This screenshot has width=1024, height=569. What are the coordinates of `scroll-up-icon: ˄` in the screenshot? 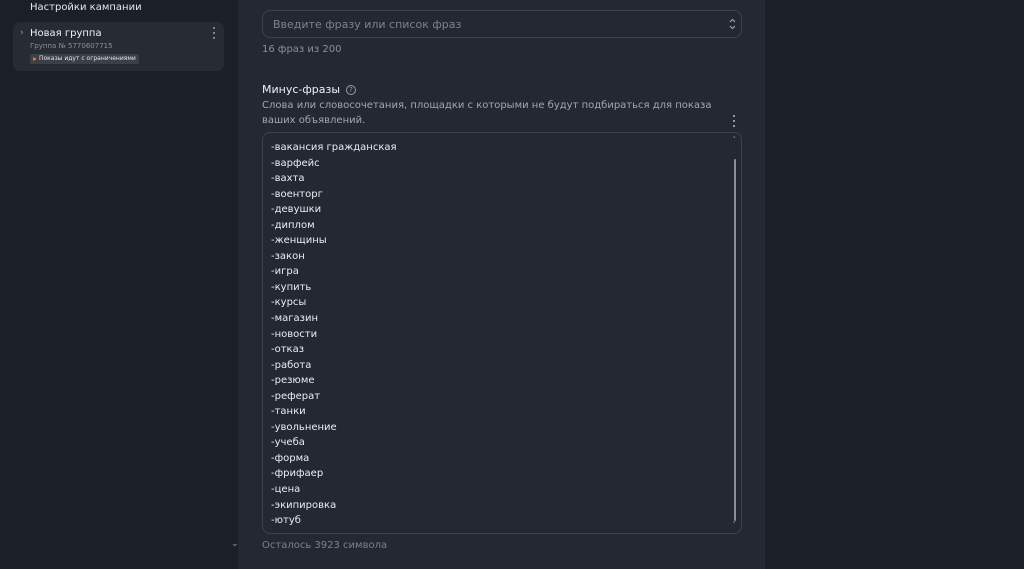 It's located at (735, 140).